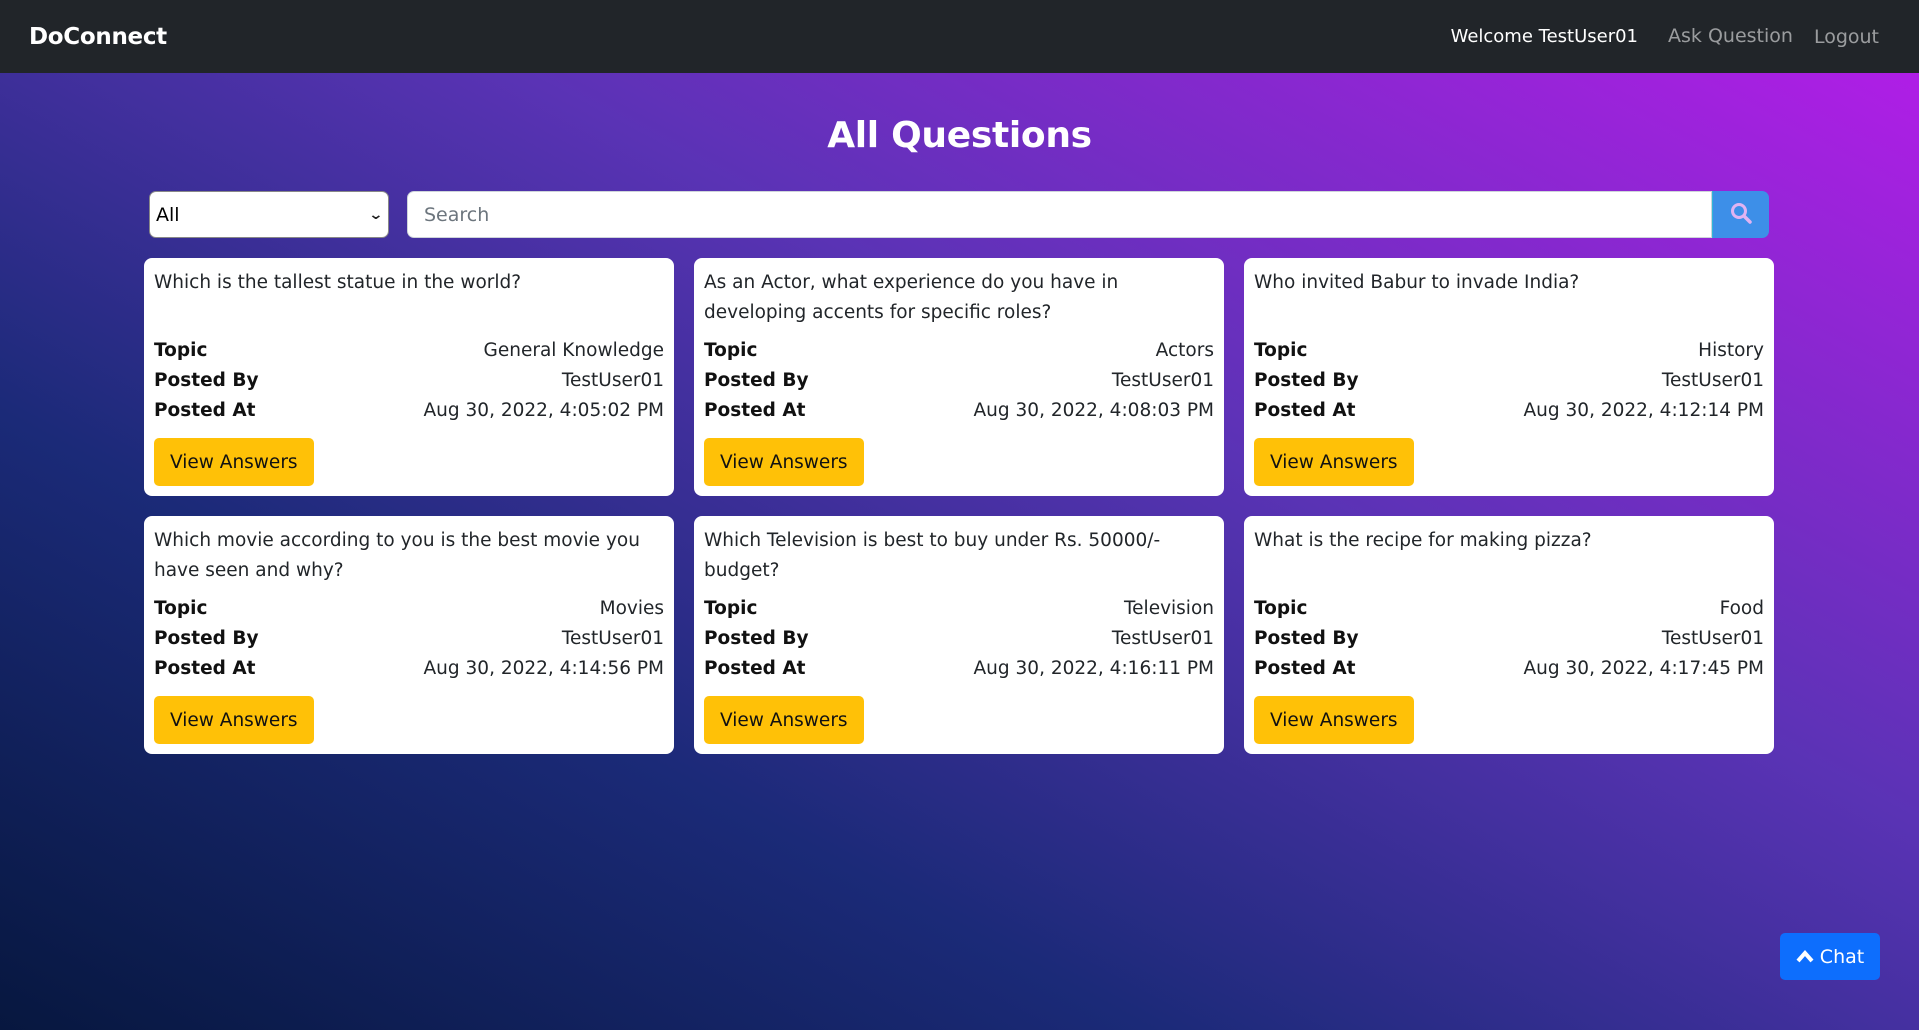 This screenshot has width=1919, height=1030. I want to click on topic-row: Topic Food, so click(1509, 609).